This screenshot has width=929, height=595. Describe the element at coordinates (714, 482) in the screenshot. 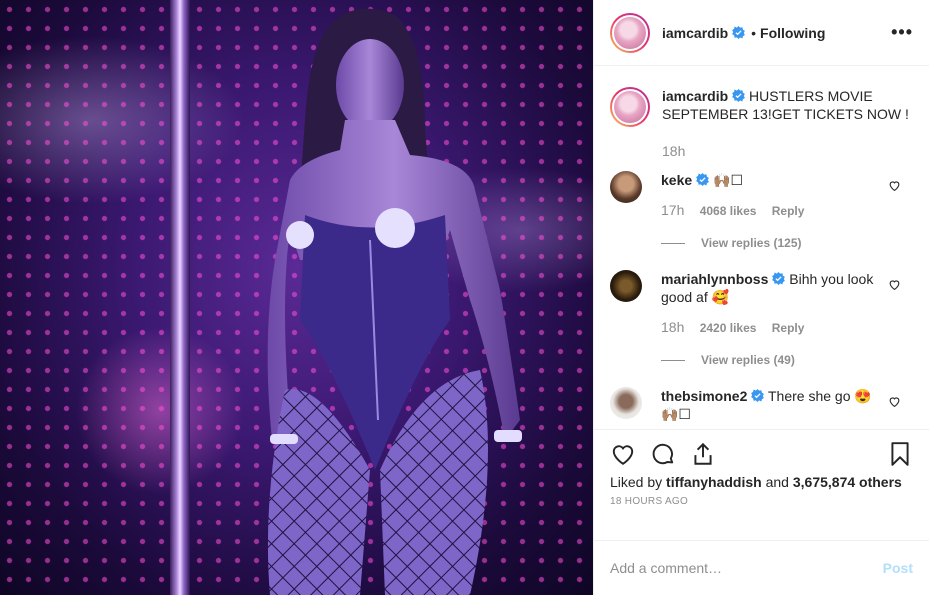

I see `liked-by-user: tiffanyhaddish` at that location.